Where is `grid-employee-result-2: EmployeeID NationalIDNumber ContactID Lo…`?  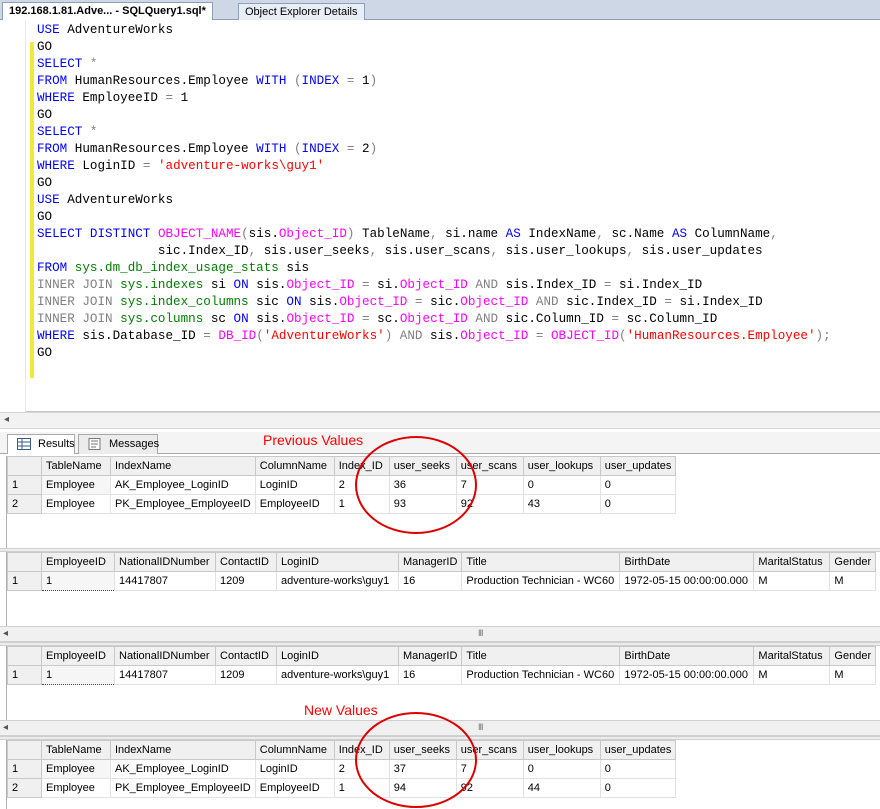 grid-employee-result-2: EmployeeID NationalIDNumber ContactID Lo… is located at coordinates (443, 683).